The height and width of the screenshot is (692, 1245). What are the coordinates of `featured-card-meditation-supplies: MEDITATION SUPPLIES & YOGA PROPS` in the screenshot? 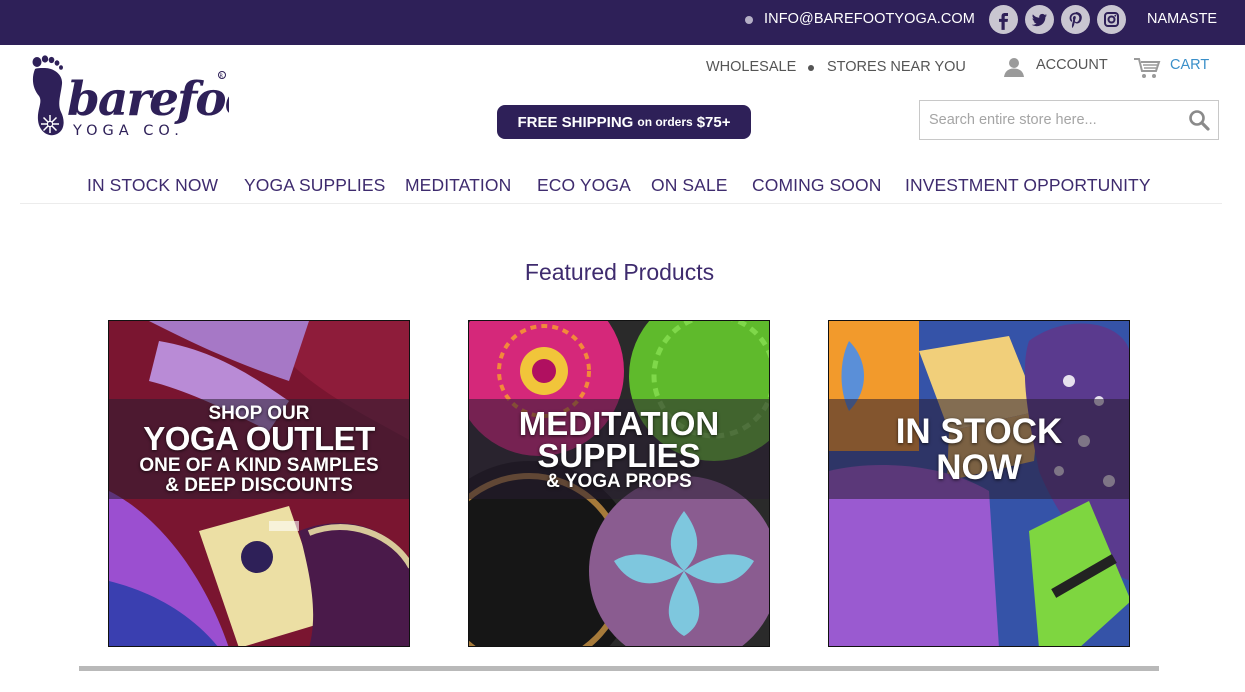 It's located at (619, 483).